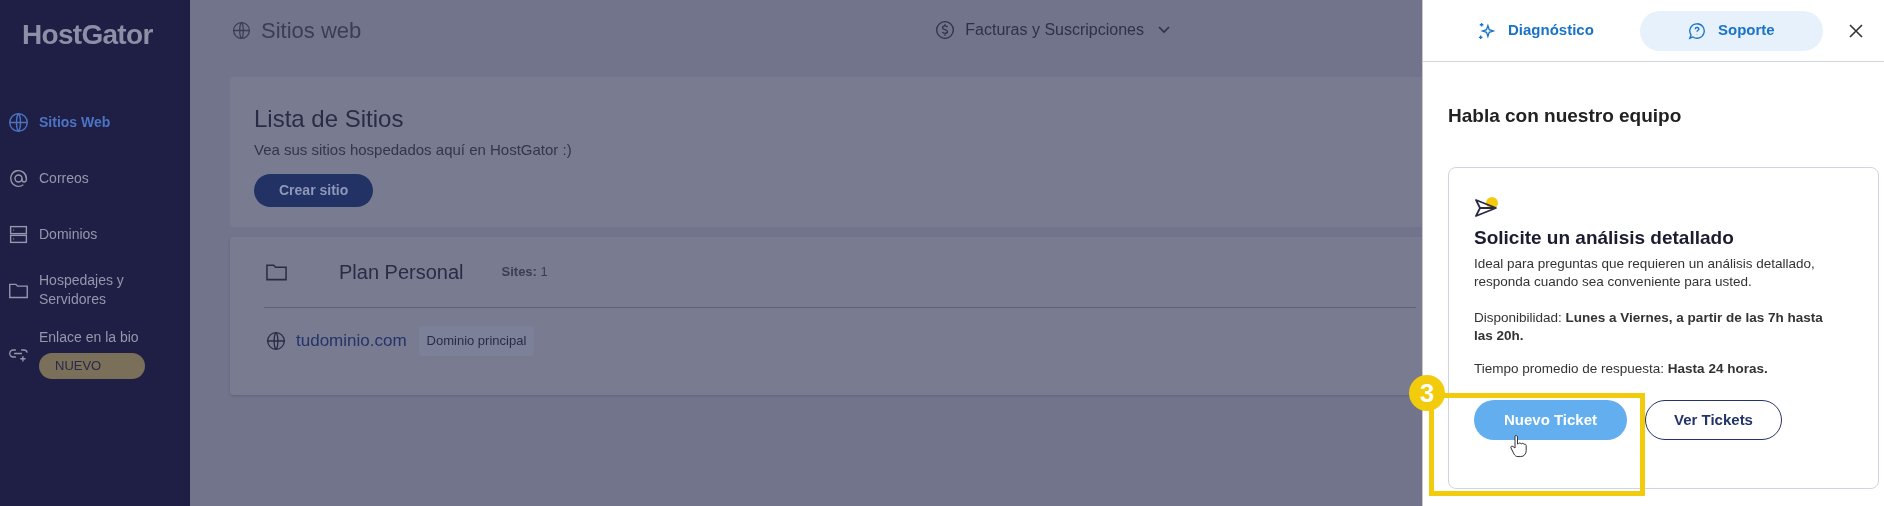 The width and height of the screenshot is (1884, 506). Describe the element at coordinates (1536, 30) in the screenshot. I see `tab: Diagnóstico` at that location.